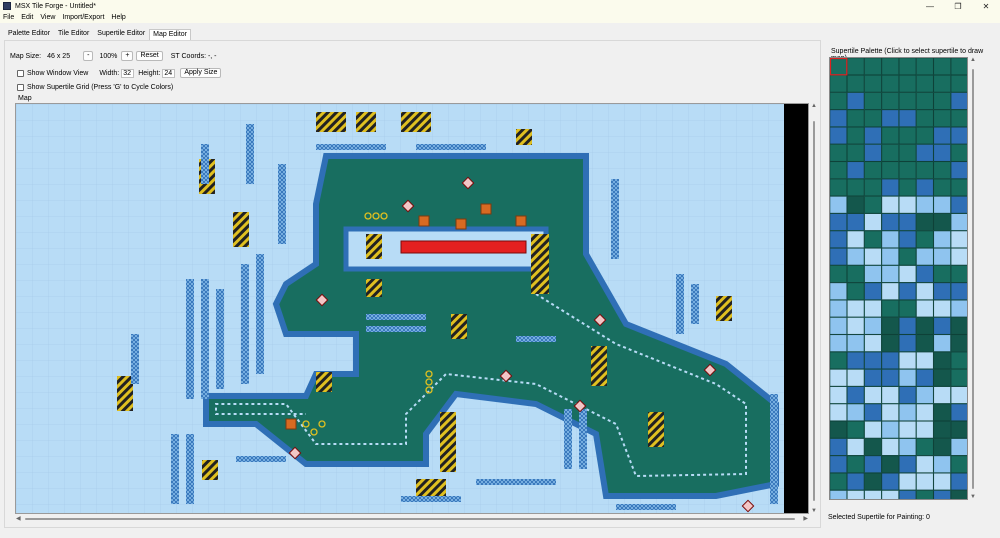  I want to click on horizontal-scroll-thumb, so click(410, 519).